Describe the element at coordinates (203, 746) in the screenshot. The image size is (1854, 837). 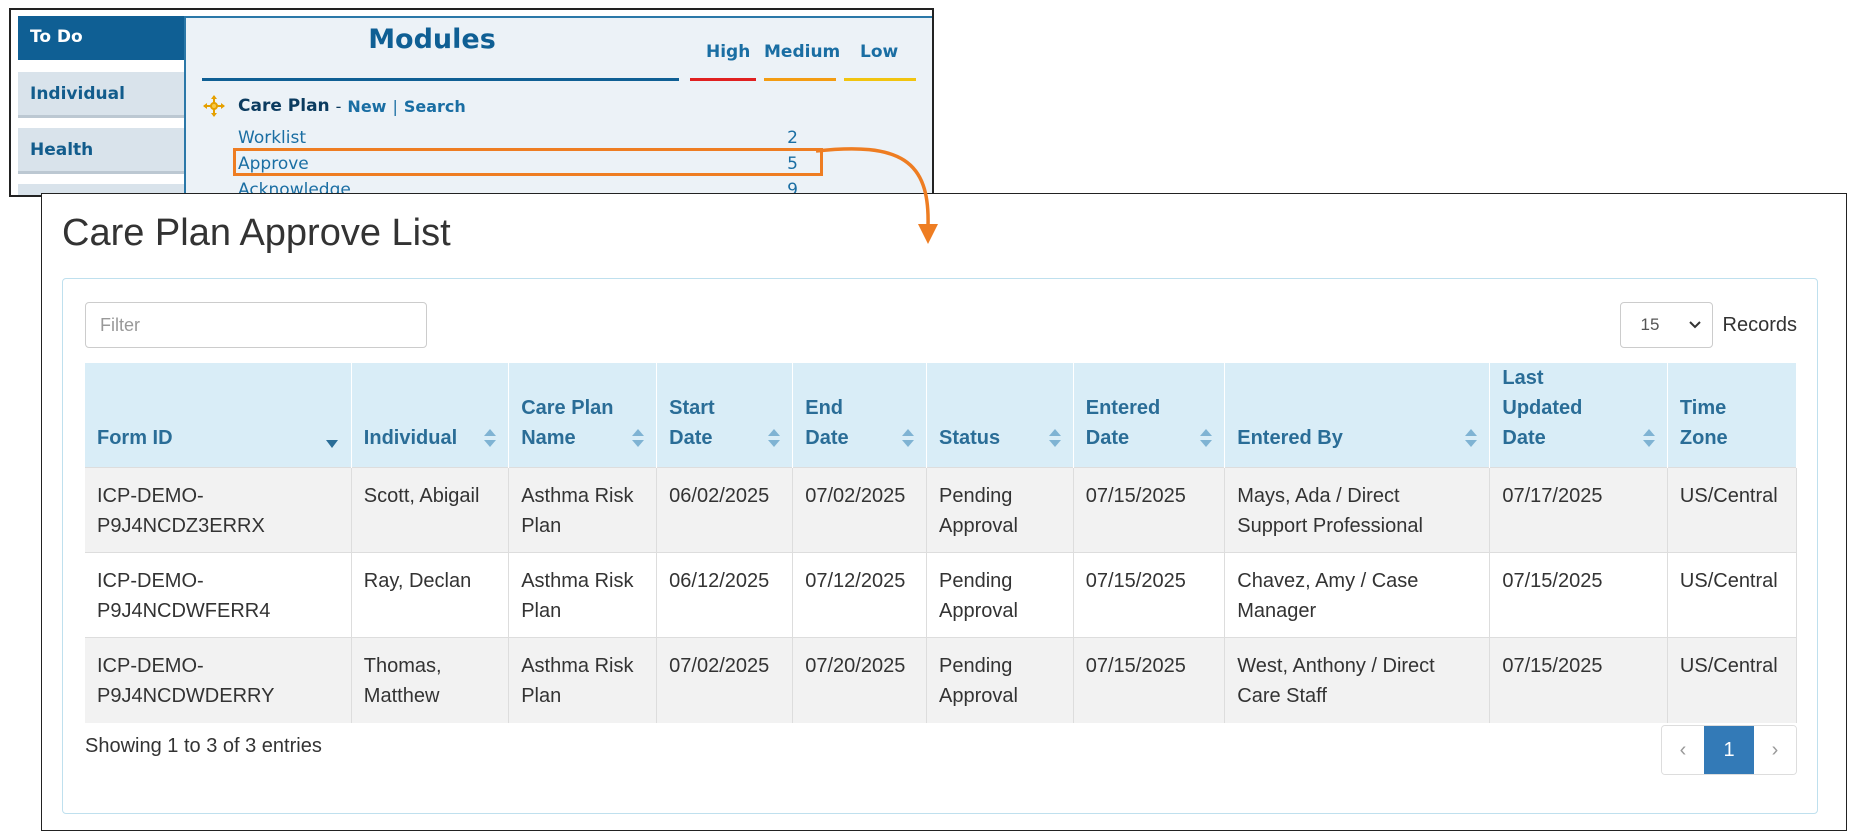
I see `table-info: Showing 1 to 3 of 3 entries` at that location.